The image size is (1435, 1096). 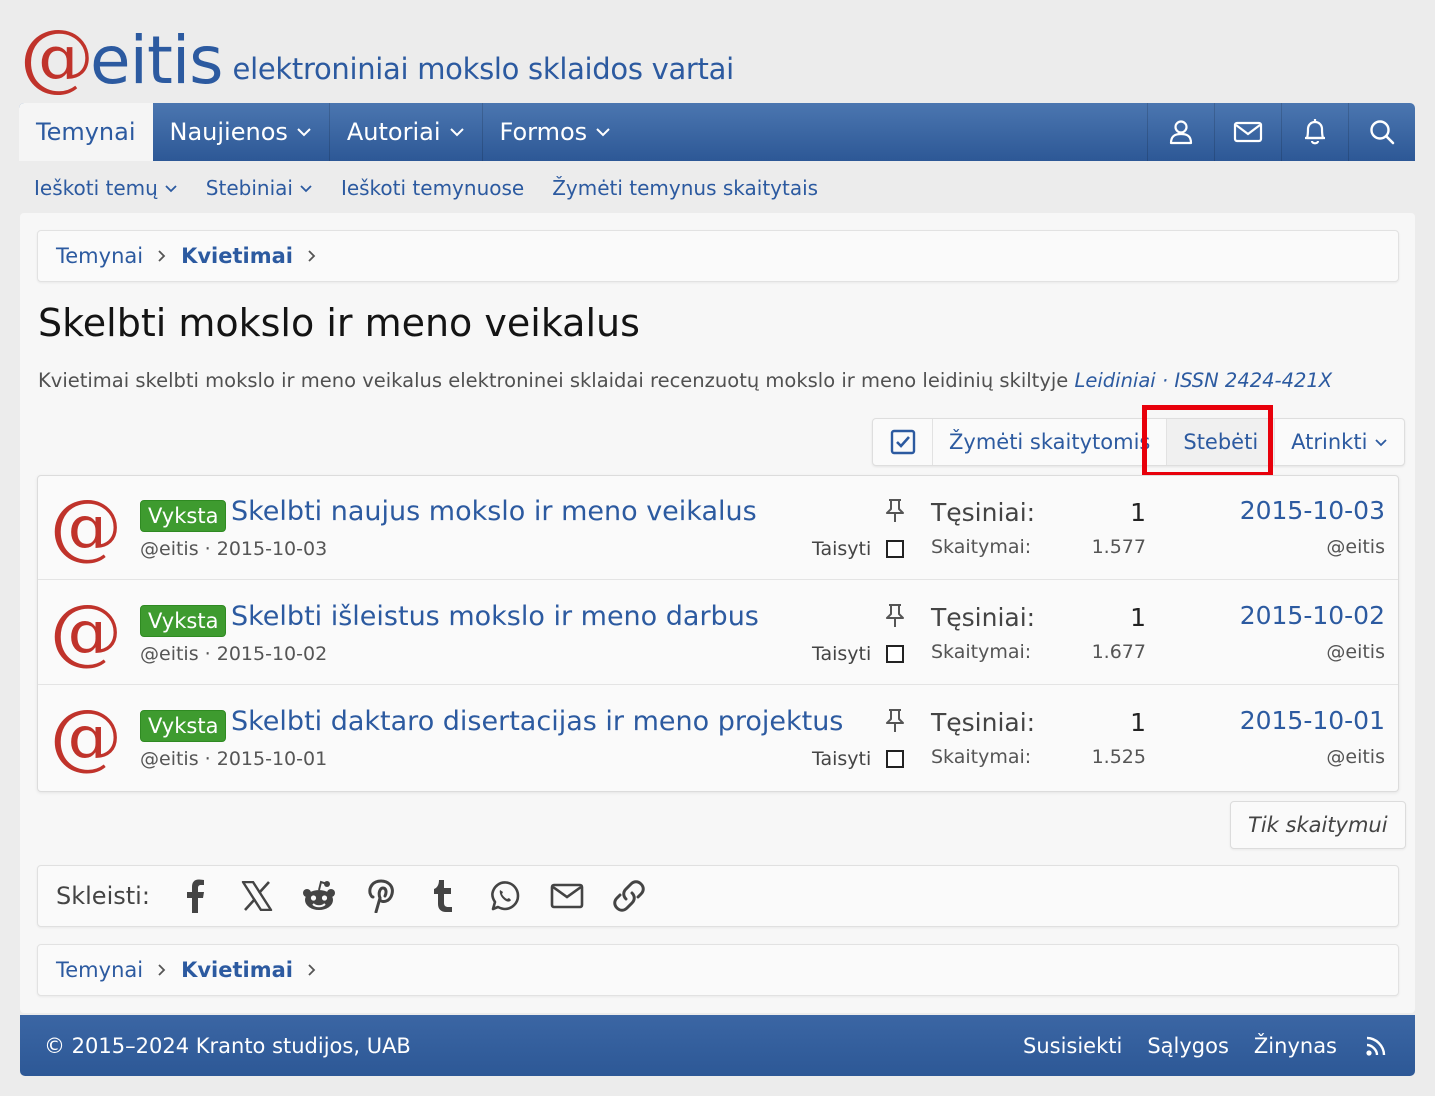 What do you see at coordinates (103, 896) in the screenshot?
I see `share-label: Skleisti:` at bounding box center [103, 896].